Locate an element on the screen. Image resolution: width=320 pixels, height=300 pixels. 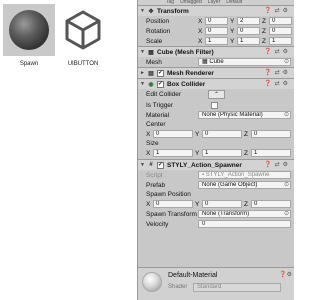
position-z-field: 0 is located at coordinates (280, 21).